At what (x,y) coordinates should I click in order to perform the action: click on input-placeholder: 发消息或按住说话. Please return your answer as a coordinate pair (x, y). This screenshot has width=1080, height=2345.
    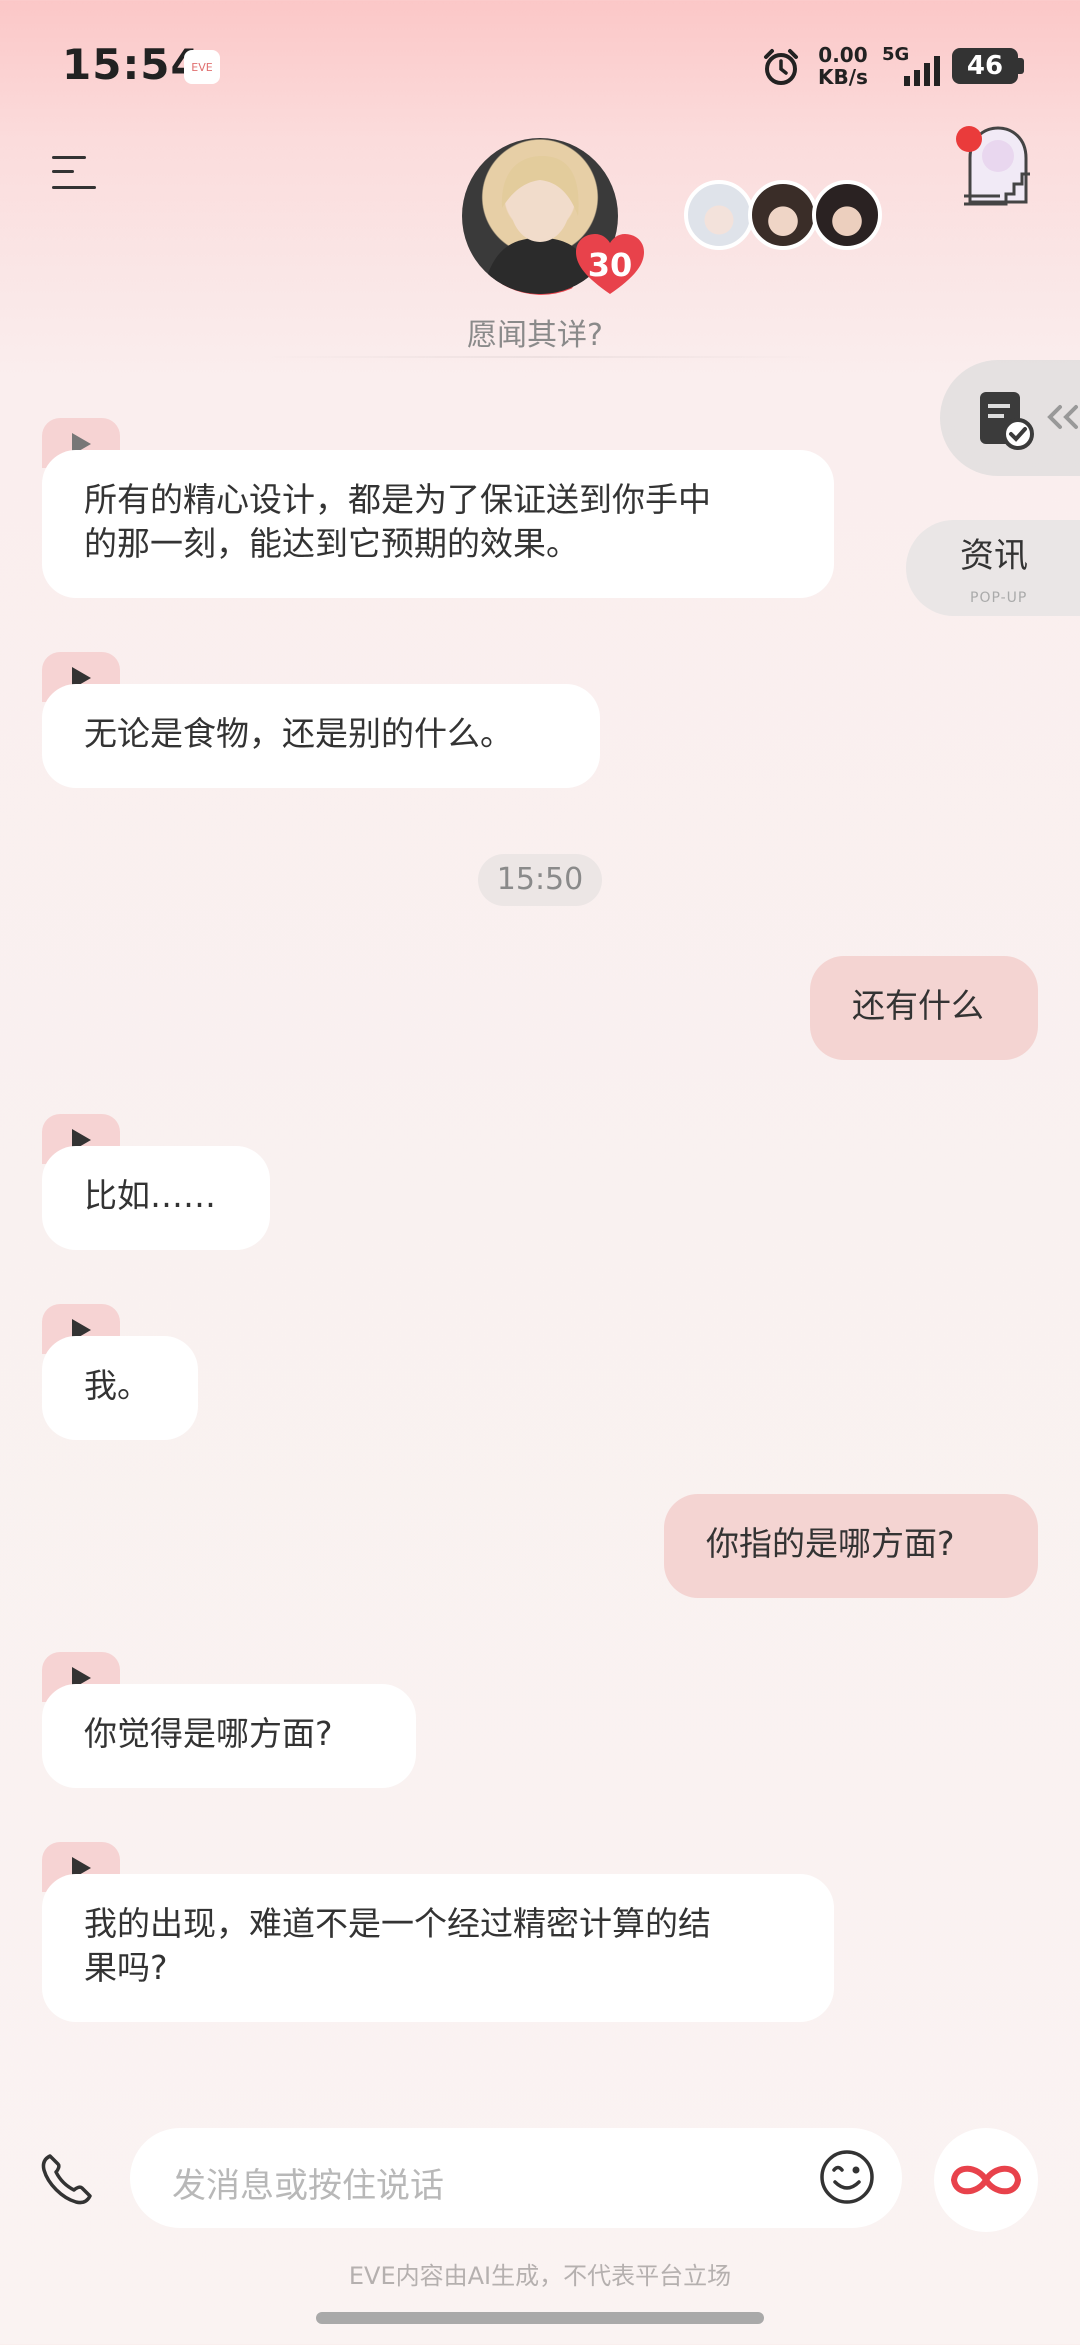
    Looking at the image, I should click on (308, 2186).